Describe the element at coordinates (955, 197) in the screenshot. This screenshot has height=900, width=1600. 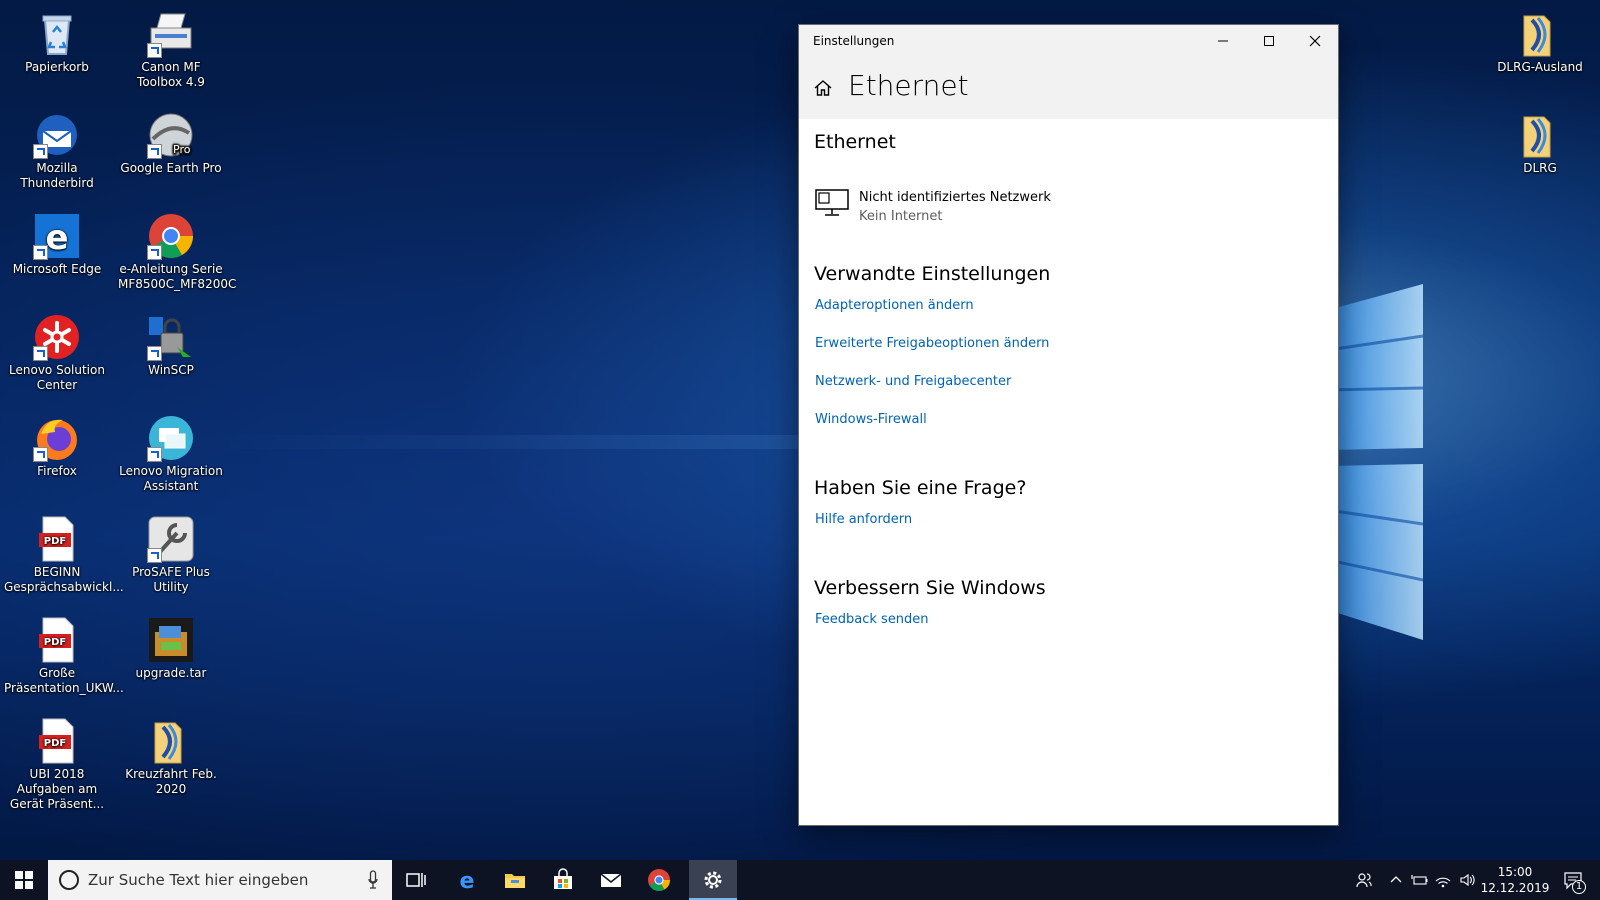
I see `network-name: Nicht identifiziertes Netzwerk` at that location.